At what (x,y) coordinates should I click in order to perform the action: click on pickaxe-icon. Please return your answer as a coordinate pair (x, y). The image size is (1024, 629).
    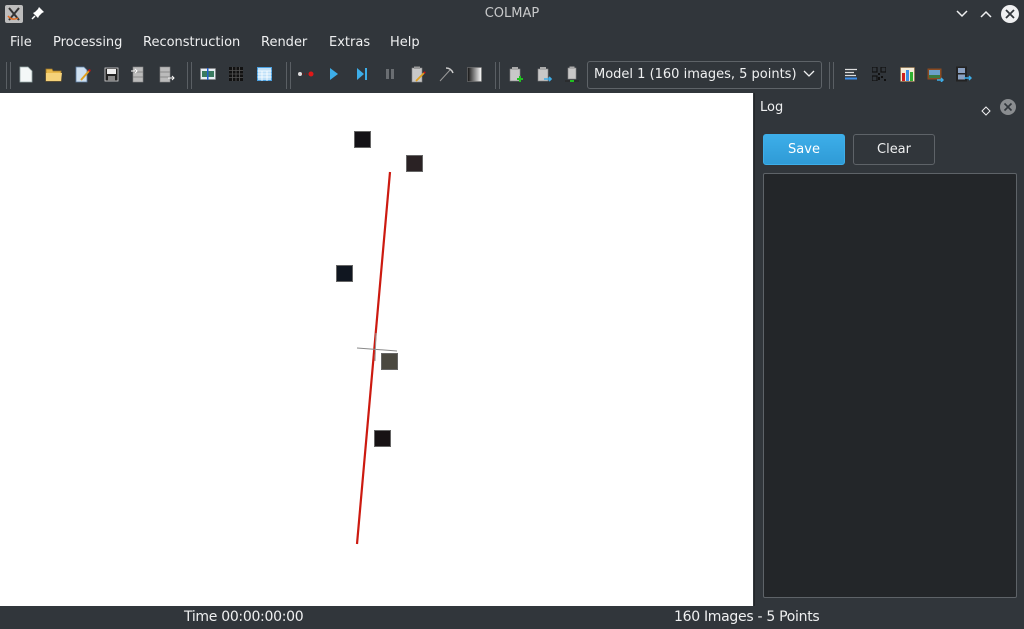
    Looking at the image, I should click on (446, 74).